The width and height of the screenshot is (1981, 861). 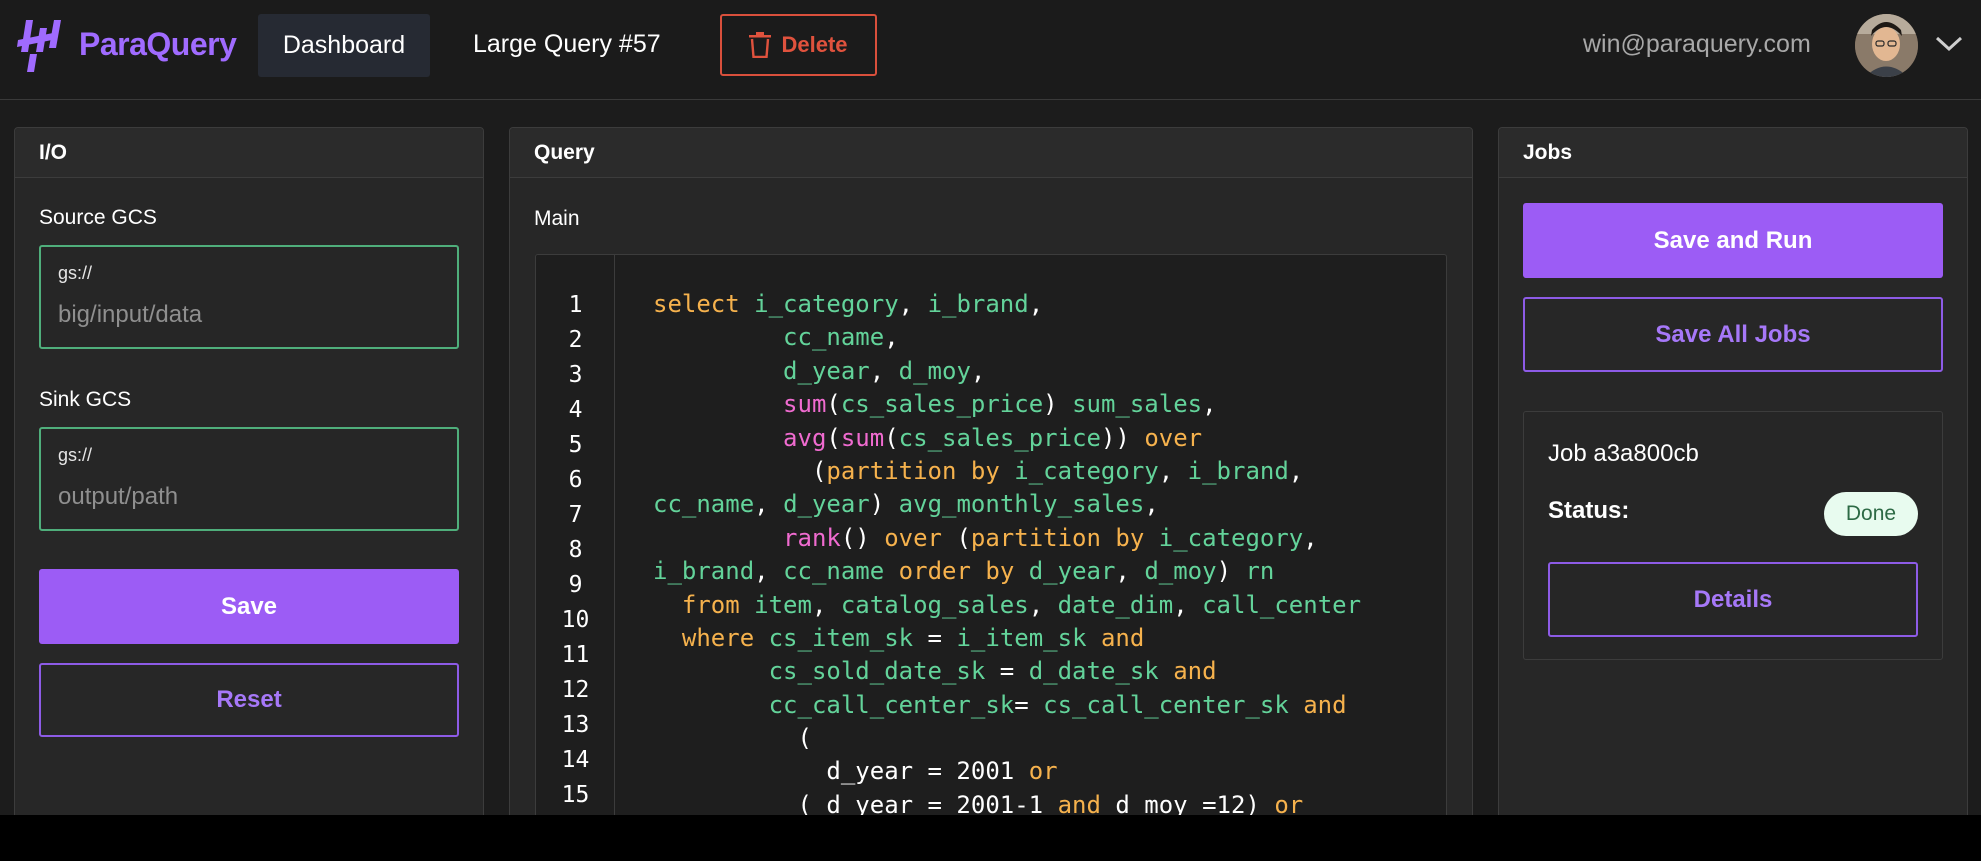 I want to click on line-number: 8, so click(x=575, y=550).